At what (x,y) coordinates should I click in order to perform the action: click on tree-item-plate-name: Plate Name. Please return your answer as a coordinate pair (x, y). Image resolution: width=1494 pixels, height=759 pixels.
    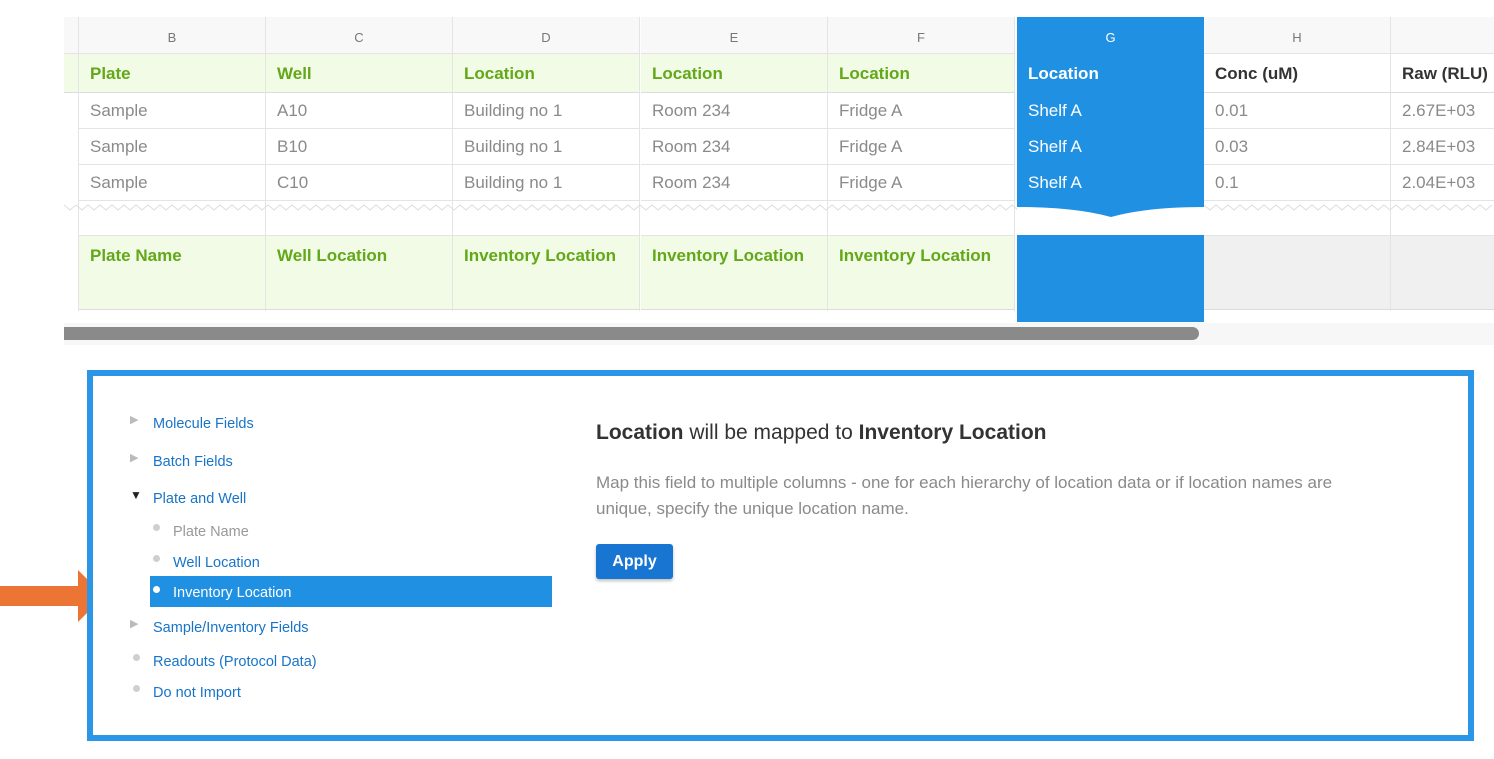
    Looking at the image, I should click on (211, 532).